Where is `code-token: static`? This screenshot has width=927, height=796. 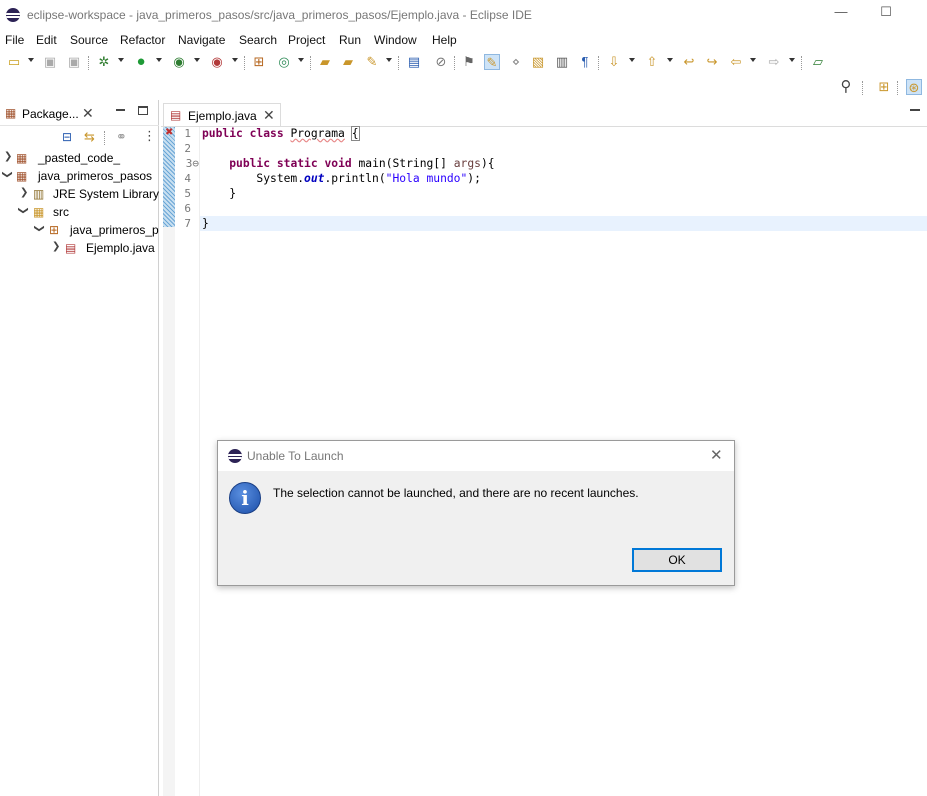
code-token: static is located at coordinates (297, 163).